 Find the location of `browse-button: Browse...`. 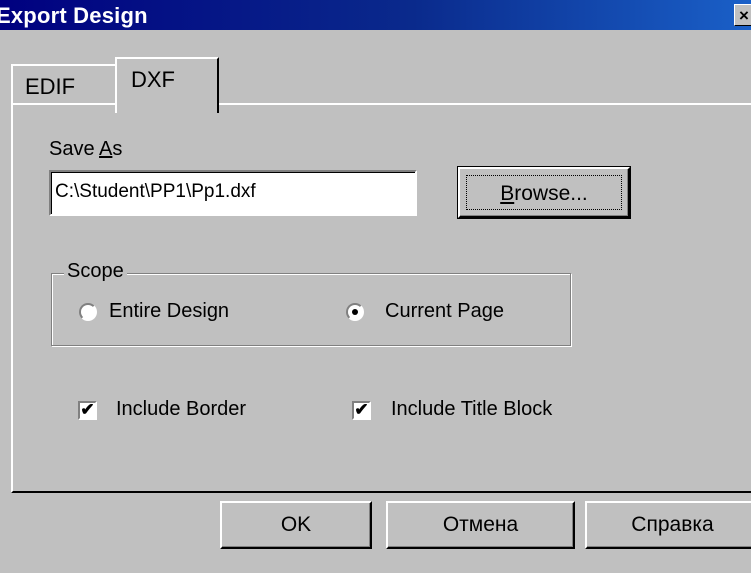

browse-button: Browse... is located at coordinates (544, 192).